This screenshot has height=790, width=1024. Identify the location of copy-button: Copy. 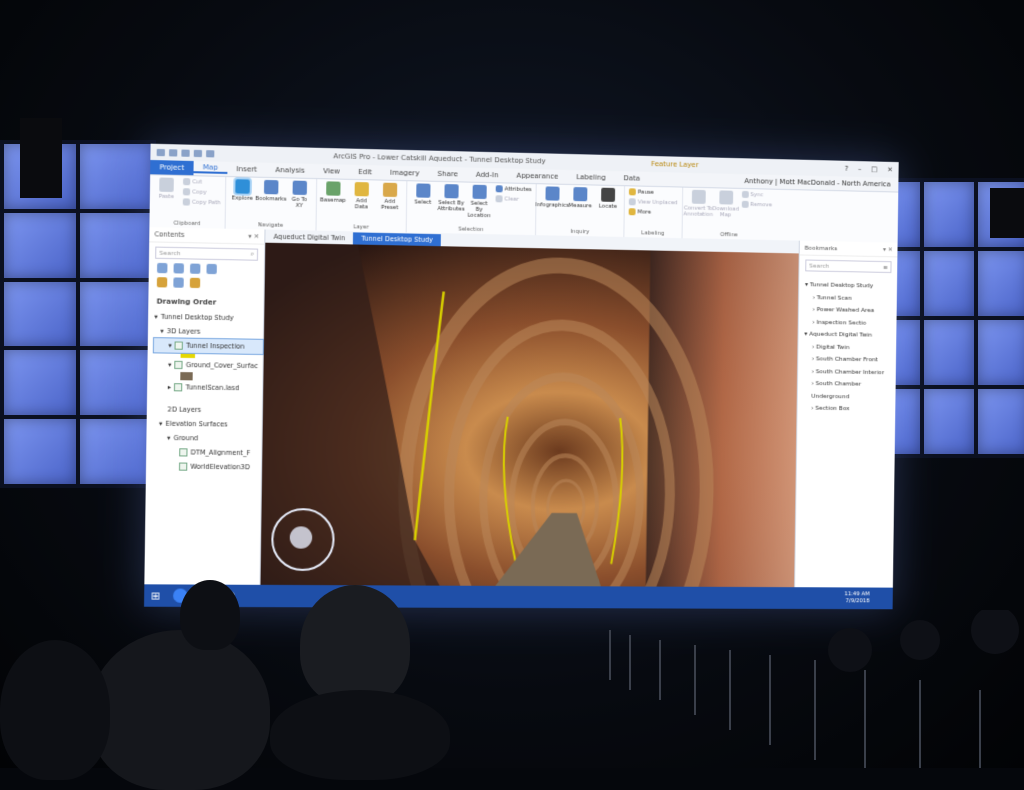
(201, 192).